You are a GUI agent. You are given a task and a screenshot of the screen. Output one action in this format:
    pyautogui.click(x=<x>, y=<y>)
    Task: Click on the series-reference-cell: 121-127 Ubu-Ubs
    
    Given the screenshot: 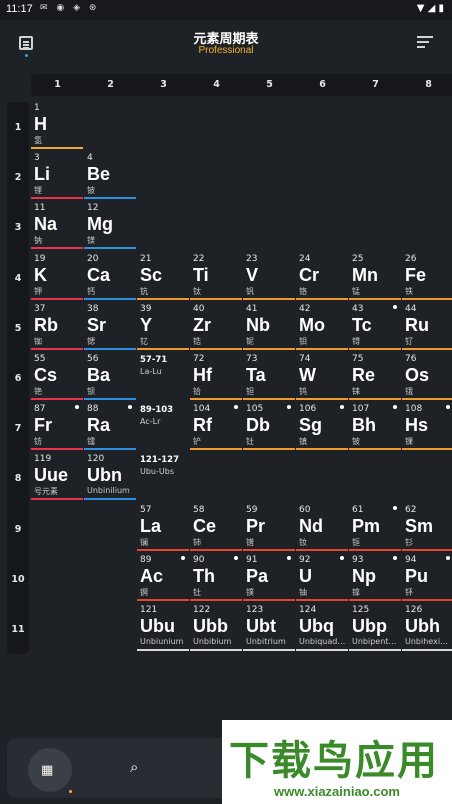 What is the action you would take?
    pyautogui.click(x=163, y=478)
    